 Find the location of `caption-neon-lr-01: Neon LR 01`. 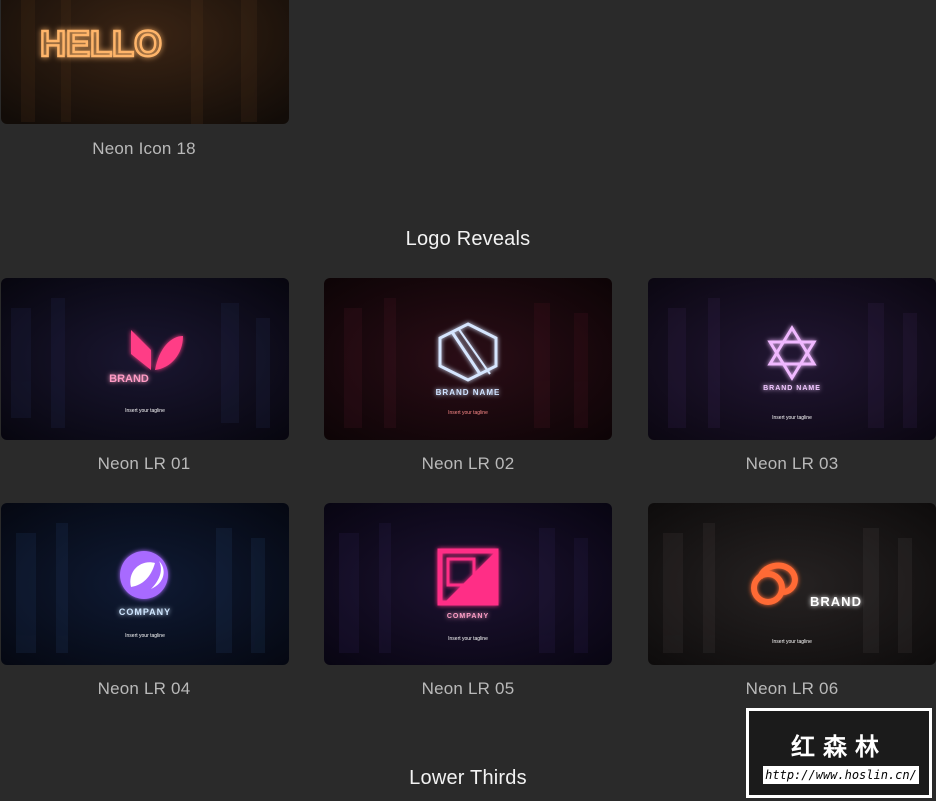

caption-neon-lr-01: Neon LR 01 is located at coordinates (144, 464).